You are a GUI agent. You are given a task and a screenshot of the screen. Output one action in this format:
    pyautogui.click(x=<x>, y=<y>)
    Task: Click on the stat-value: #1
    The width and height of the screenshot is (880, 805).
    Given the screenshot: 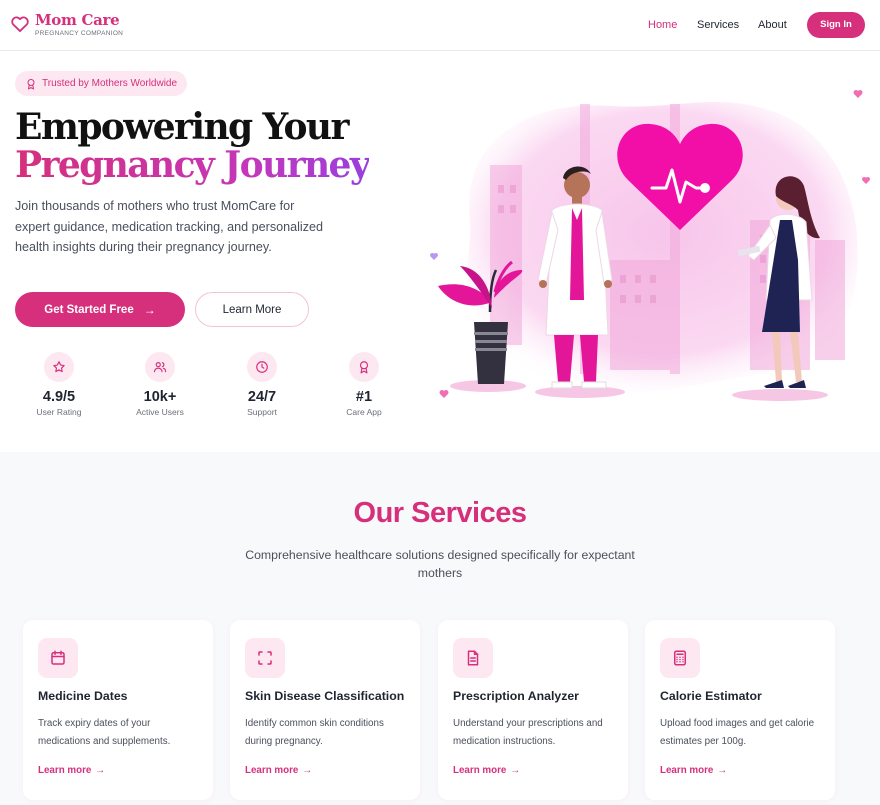 What is the action you would take?
    pyautogui.click(x=364, y=397)
    